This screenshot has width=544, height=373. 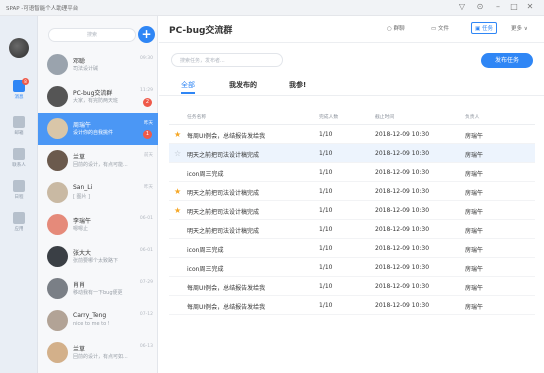 I want to click on conversation-name: San_Li, so click(x=83, y=187).